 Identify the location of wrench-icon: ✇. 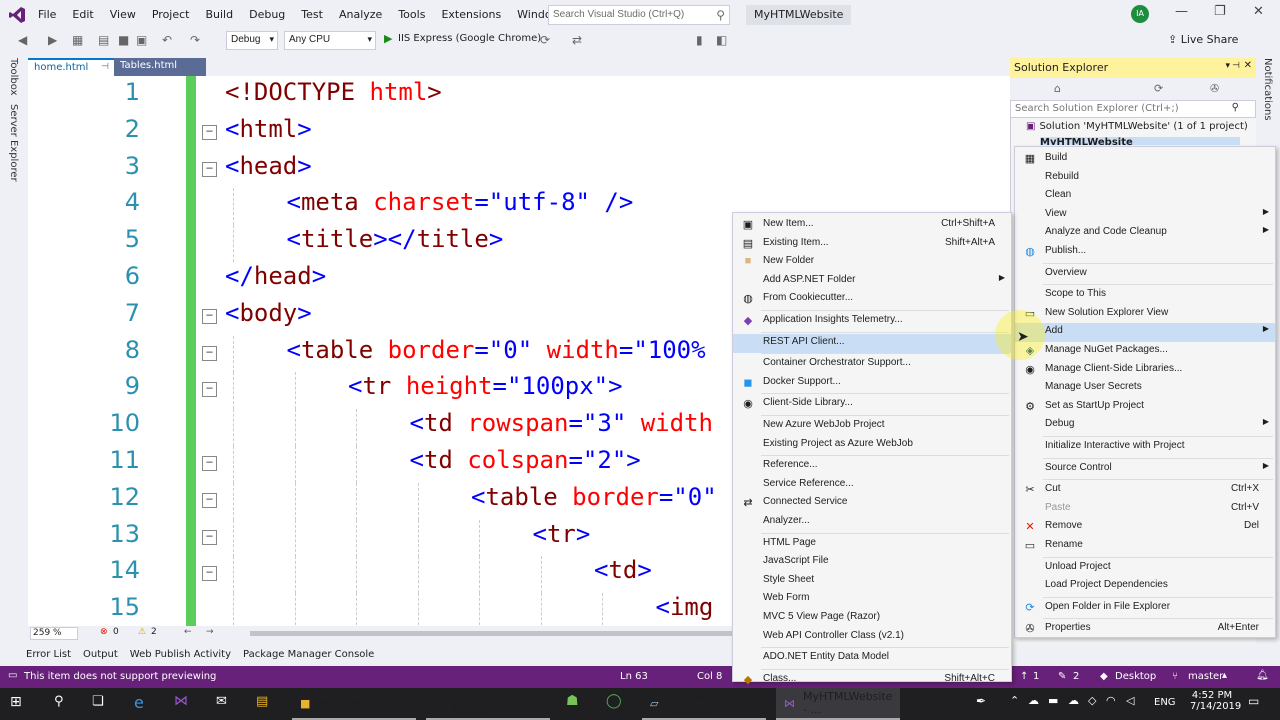
(1214, 88).